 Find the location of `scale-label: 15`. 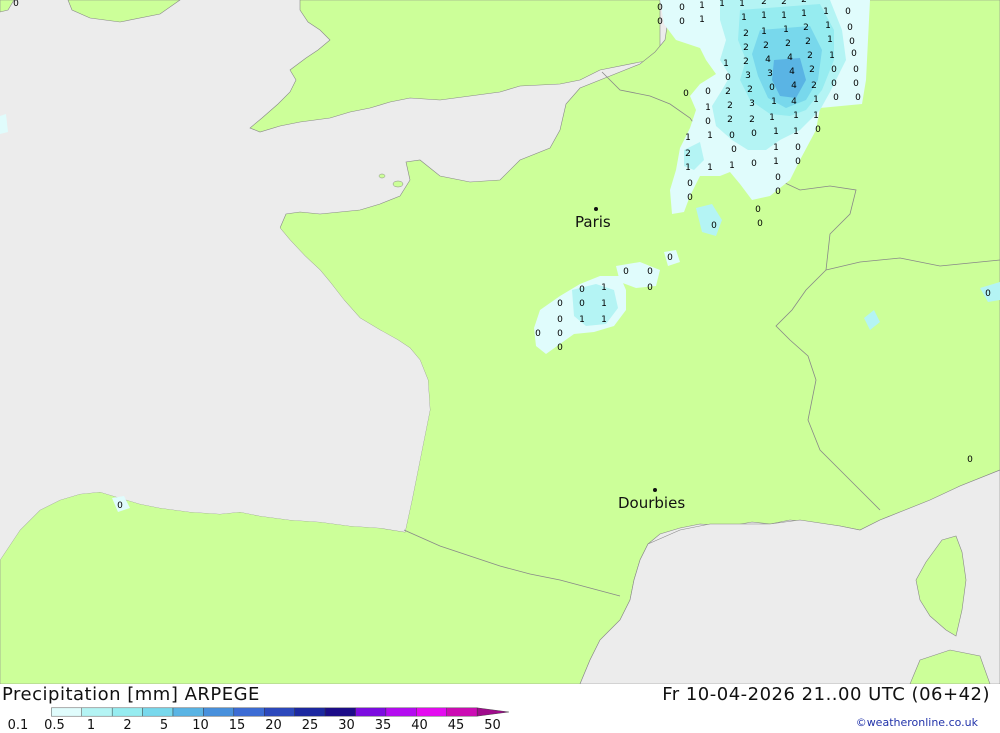

scale-label: 15 is located at coordinates (237, 725).